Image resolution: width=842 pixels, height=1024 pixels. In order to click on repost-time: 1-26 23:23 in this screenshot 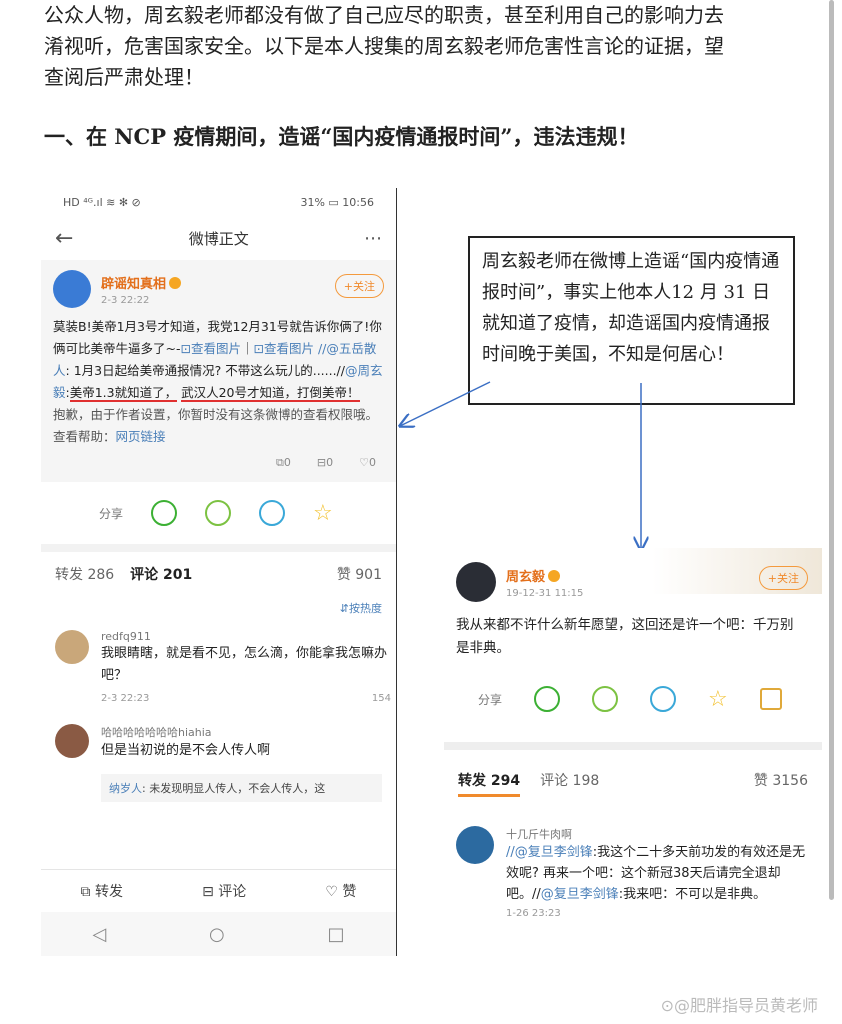, I will do `click(533, 913)`.